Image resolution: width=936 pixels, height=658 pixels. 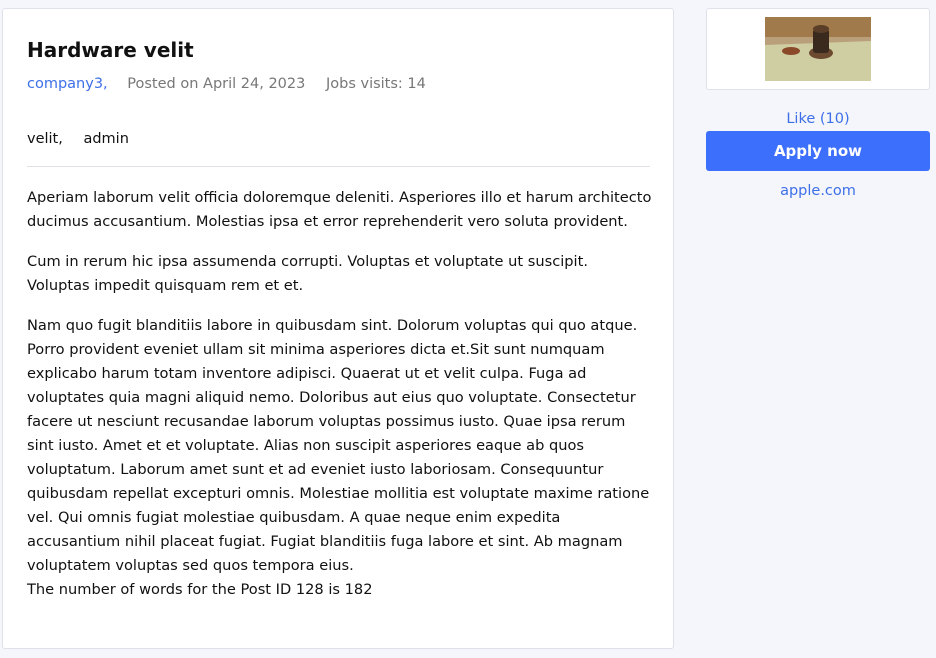 I want to click on company-logo-image, so click(x=818, y=49).